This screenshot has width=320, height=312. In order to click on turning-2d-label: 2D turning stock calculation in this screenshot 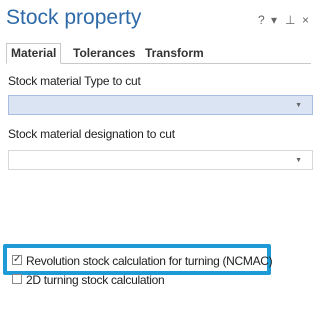, I will do `click(95, 280)`.